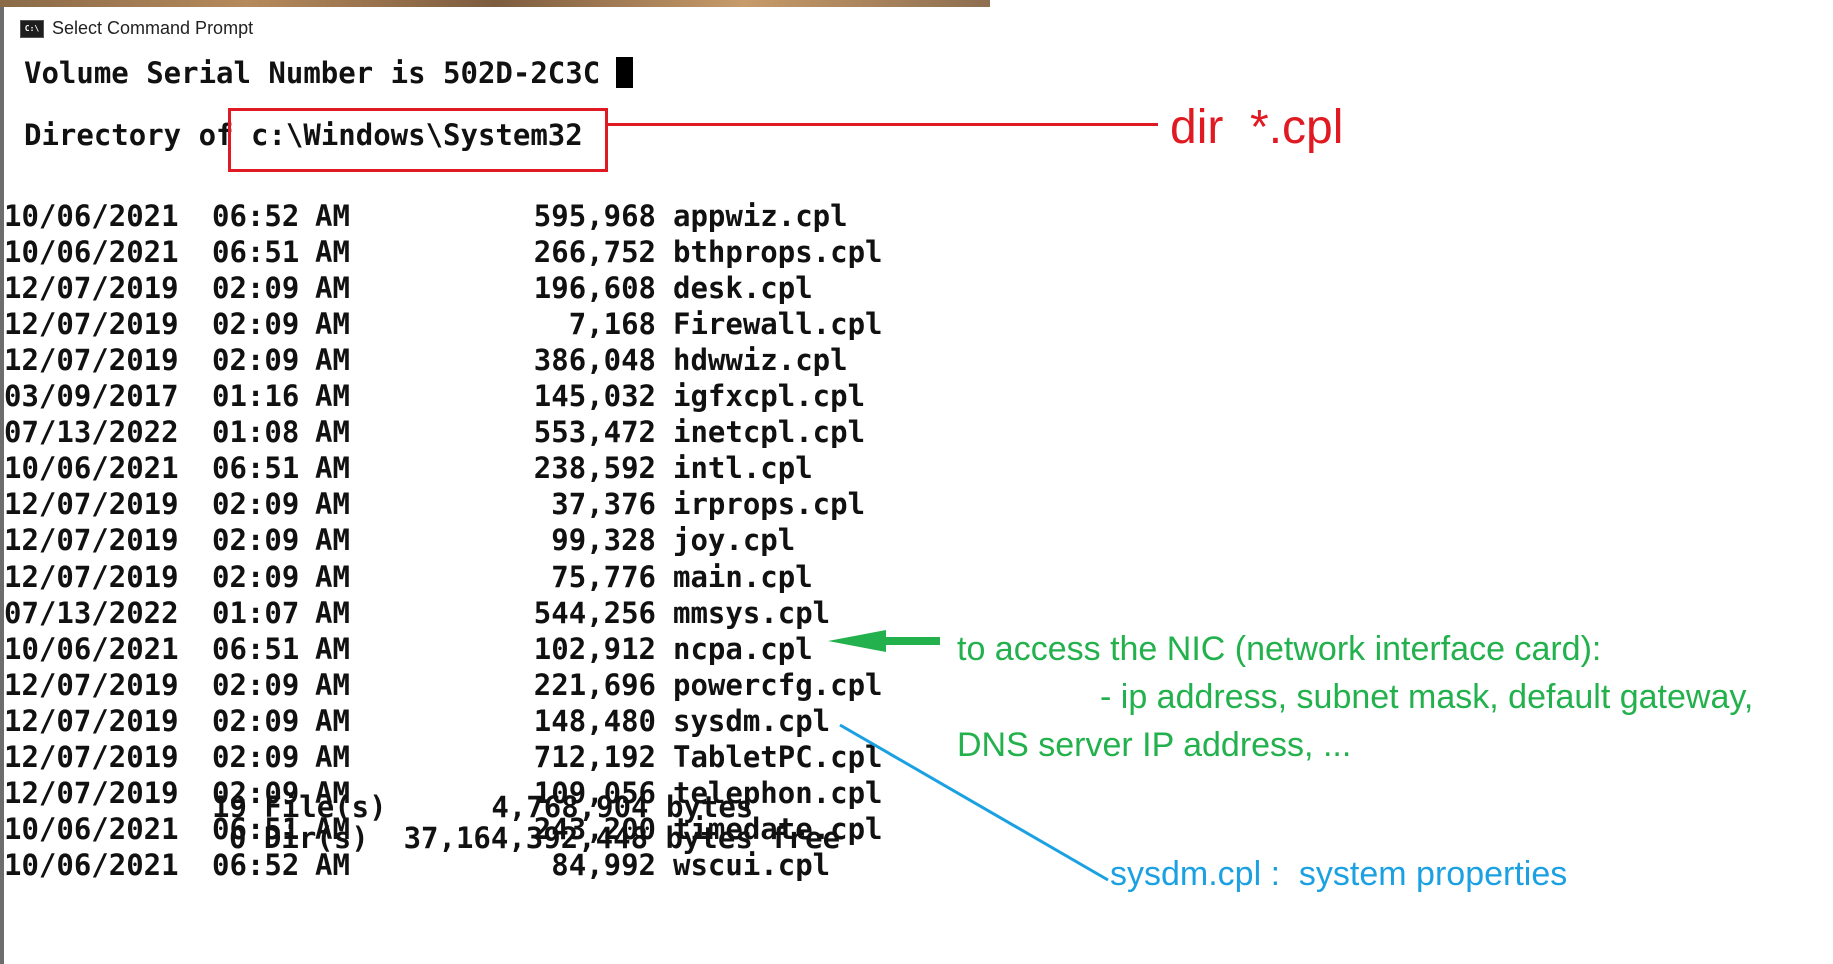 The height and width of the screenshot is (964, 1833). I want to click on file-name: desk.cpl, so click(743, 288).